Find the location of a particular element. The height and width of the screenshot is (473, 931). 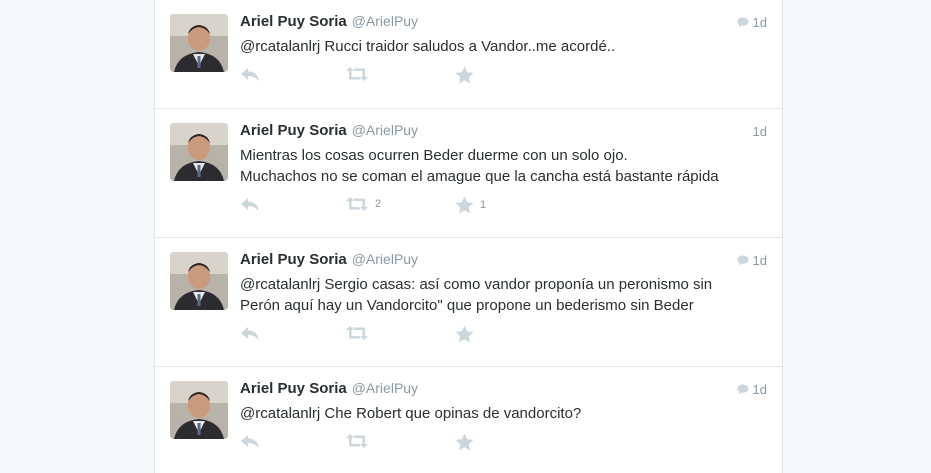

retweet-button: 2 is located at coordinates (363, 204).